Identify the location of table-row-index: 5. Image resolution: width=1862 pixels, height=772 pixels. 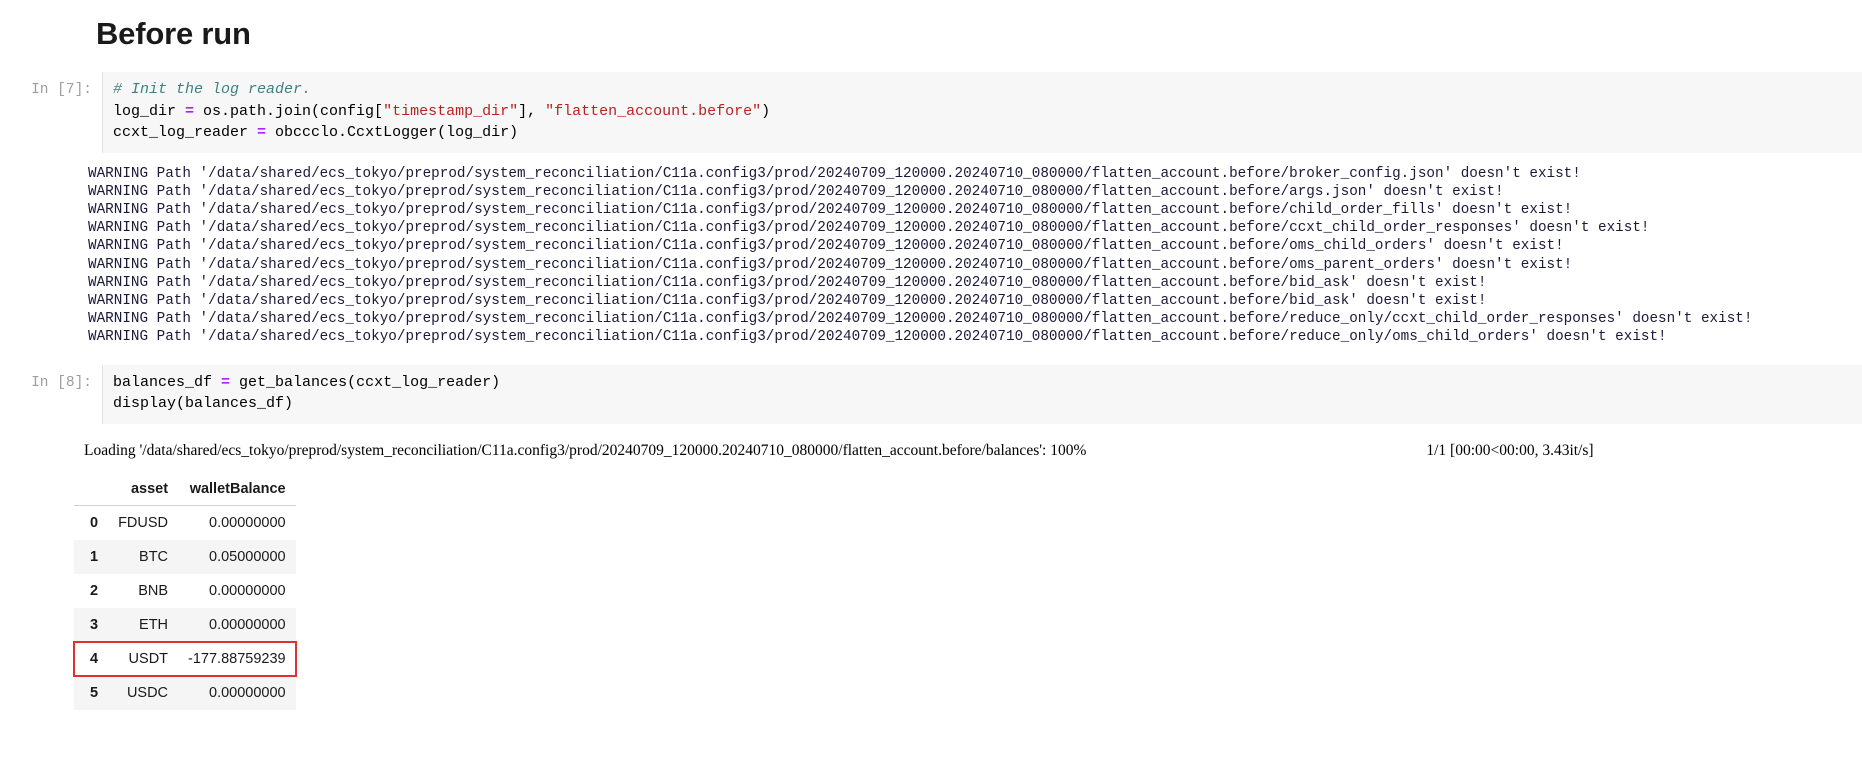
(94, 692).